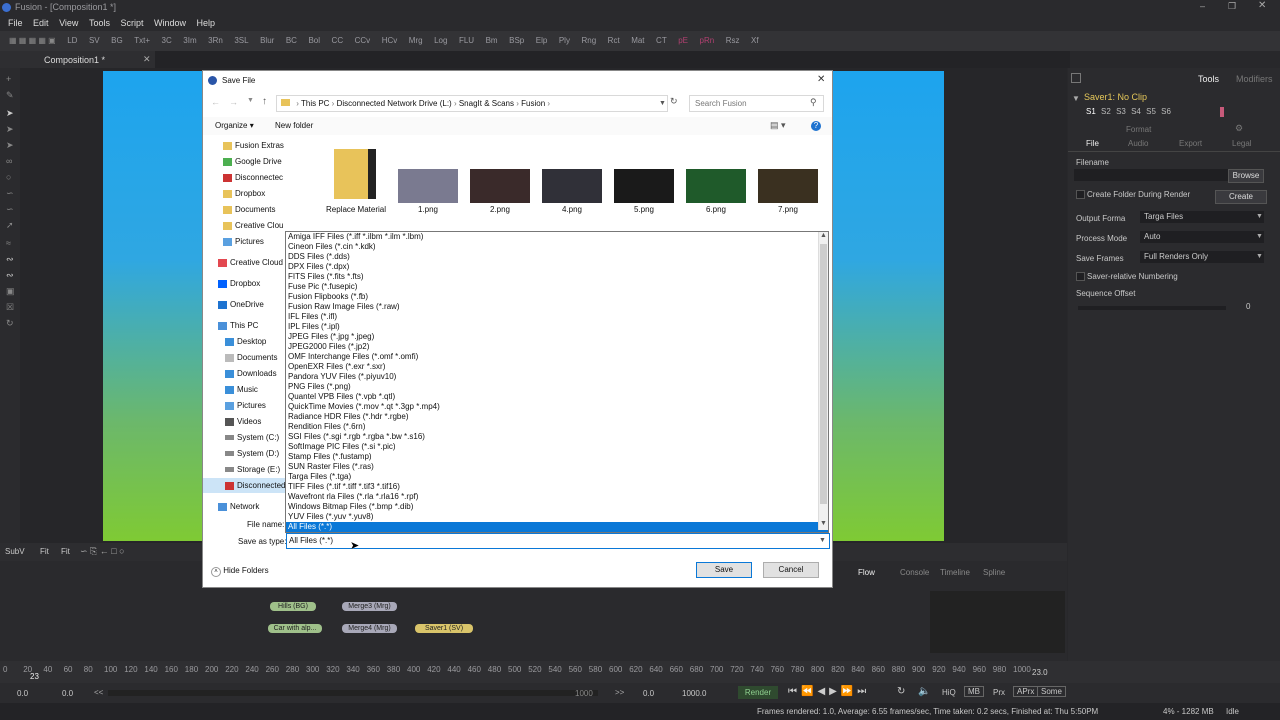 This screenshot has width=1280, height=720. I want to click on loop-icon: ↻, so click(901, 691).